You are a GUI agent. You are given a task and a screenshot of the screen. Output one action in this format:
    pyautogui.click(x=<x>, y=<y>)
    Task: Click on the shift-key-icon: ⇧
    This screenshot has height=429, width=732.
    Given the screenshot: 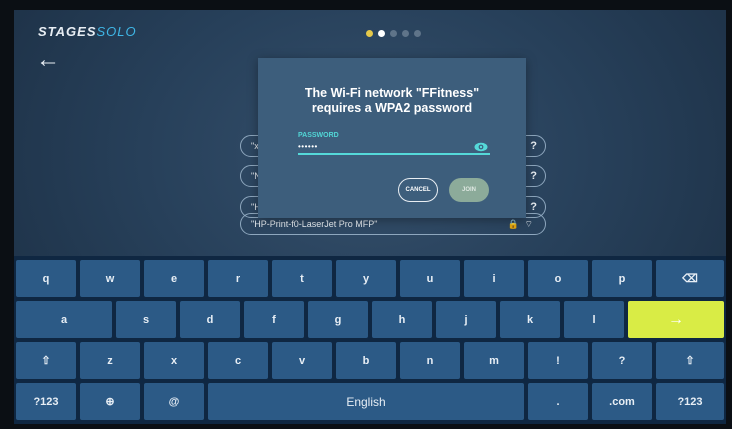 What is the action you would take?
    pyautogui.click(x=46, y=360)
    